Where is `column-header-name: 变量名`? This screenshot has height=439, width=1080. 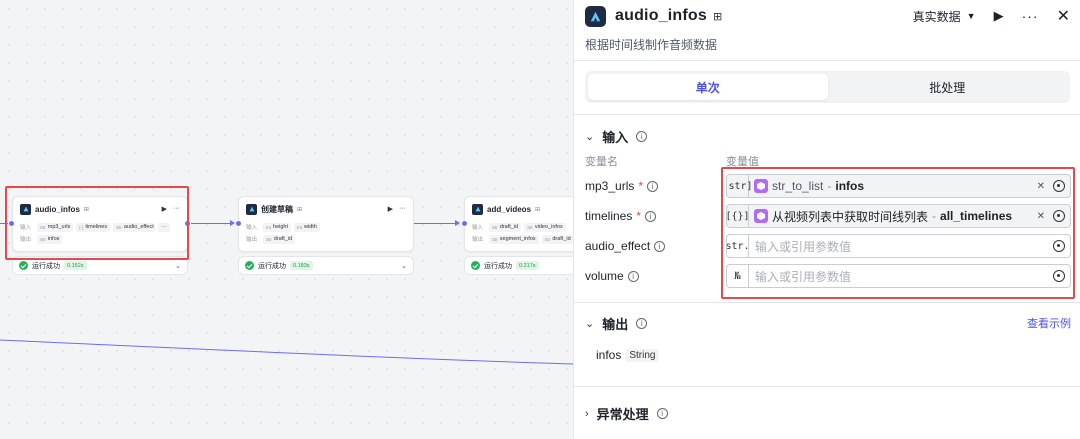
column-header-name: 变量名 is located at coordinates (601, 162).